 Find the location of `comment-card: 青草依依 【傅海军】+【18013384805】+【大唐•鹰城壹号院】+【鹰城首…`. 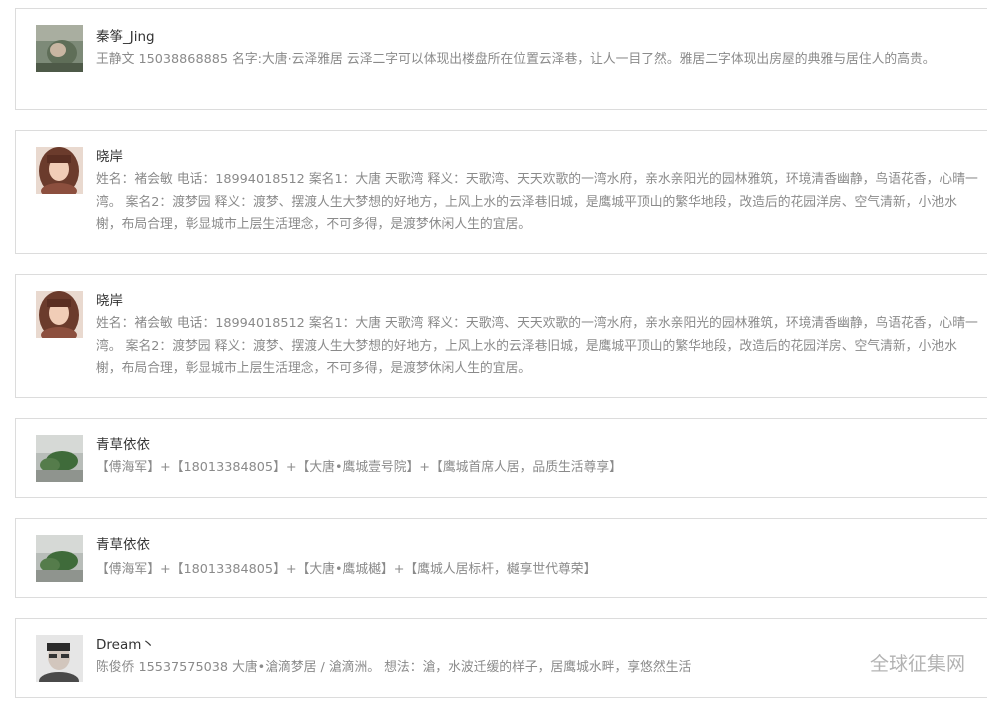

comment-card: 青草依依 【傅海军】+【18013384805】+【大唐•鹰城壹号院】+【鹰城首… is located at coordinates (501, 458).